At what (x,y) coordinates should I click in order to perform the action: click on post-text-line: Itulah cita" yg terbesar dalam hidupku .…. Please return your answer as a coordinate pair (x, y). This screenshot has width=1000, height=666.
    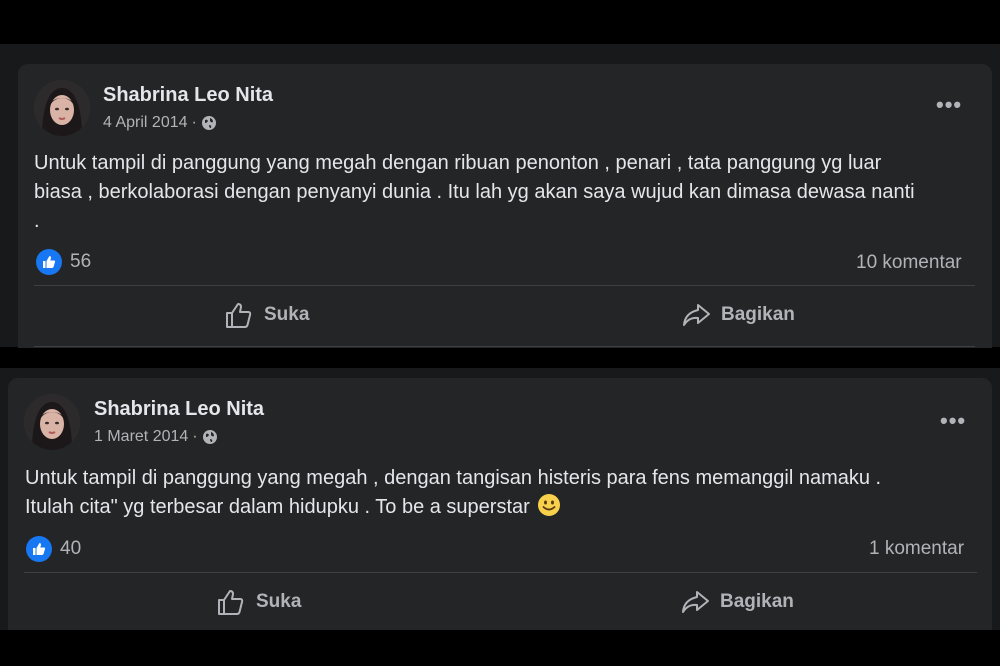
    Looking at the image, I should click on (453, 507).